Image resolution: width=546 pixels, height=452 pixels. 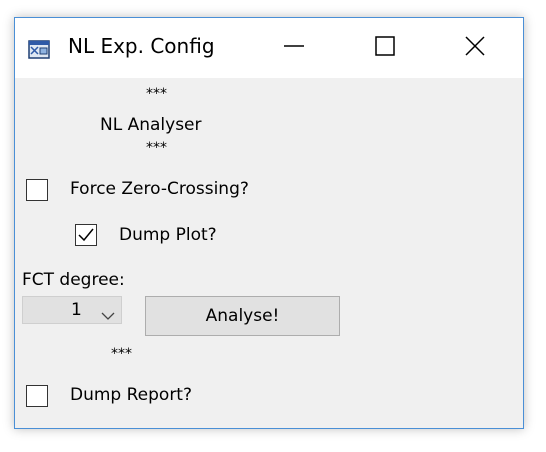 What do you see at coordinates (37, 190) in the screenshot?
I see `force-zero-crossing-checkbox` at bounding box center [37, 190].